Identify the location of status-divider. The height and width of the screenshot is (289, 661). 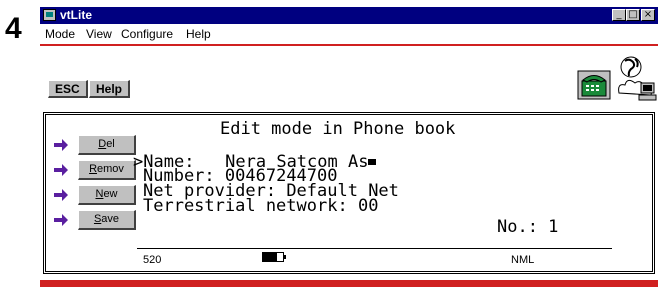
(374, 248).